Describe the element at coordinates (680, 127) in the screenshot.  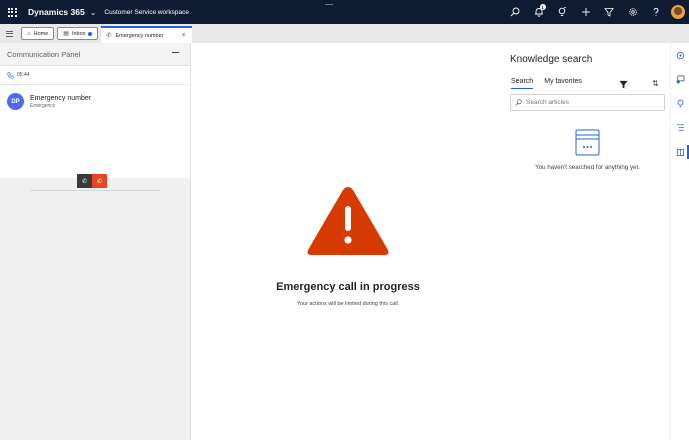
I see `list-icon` at that location.